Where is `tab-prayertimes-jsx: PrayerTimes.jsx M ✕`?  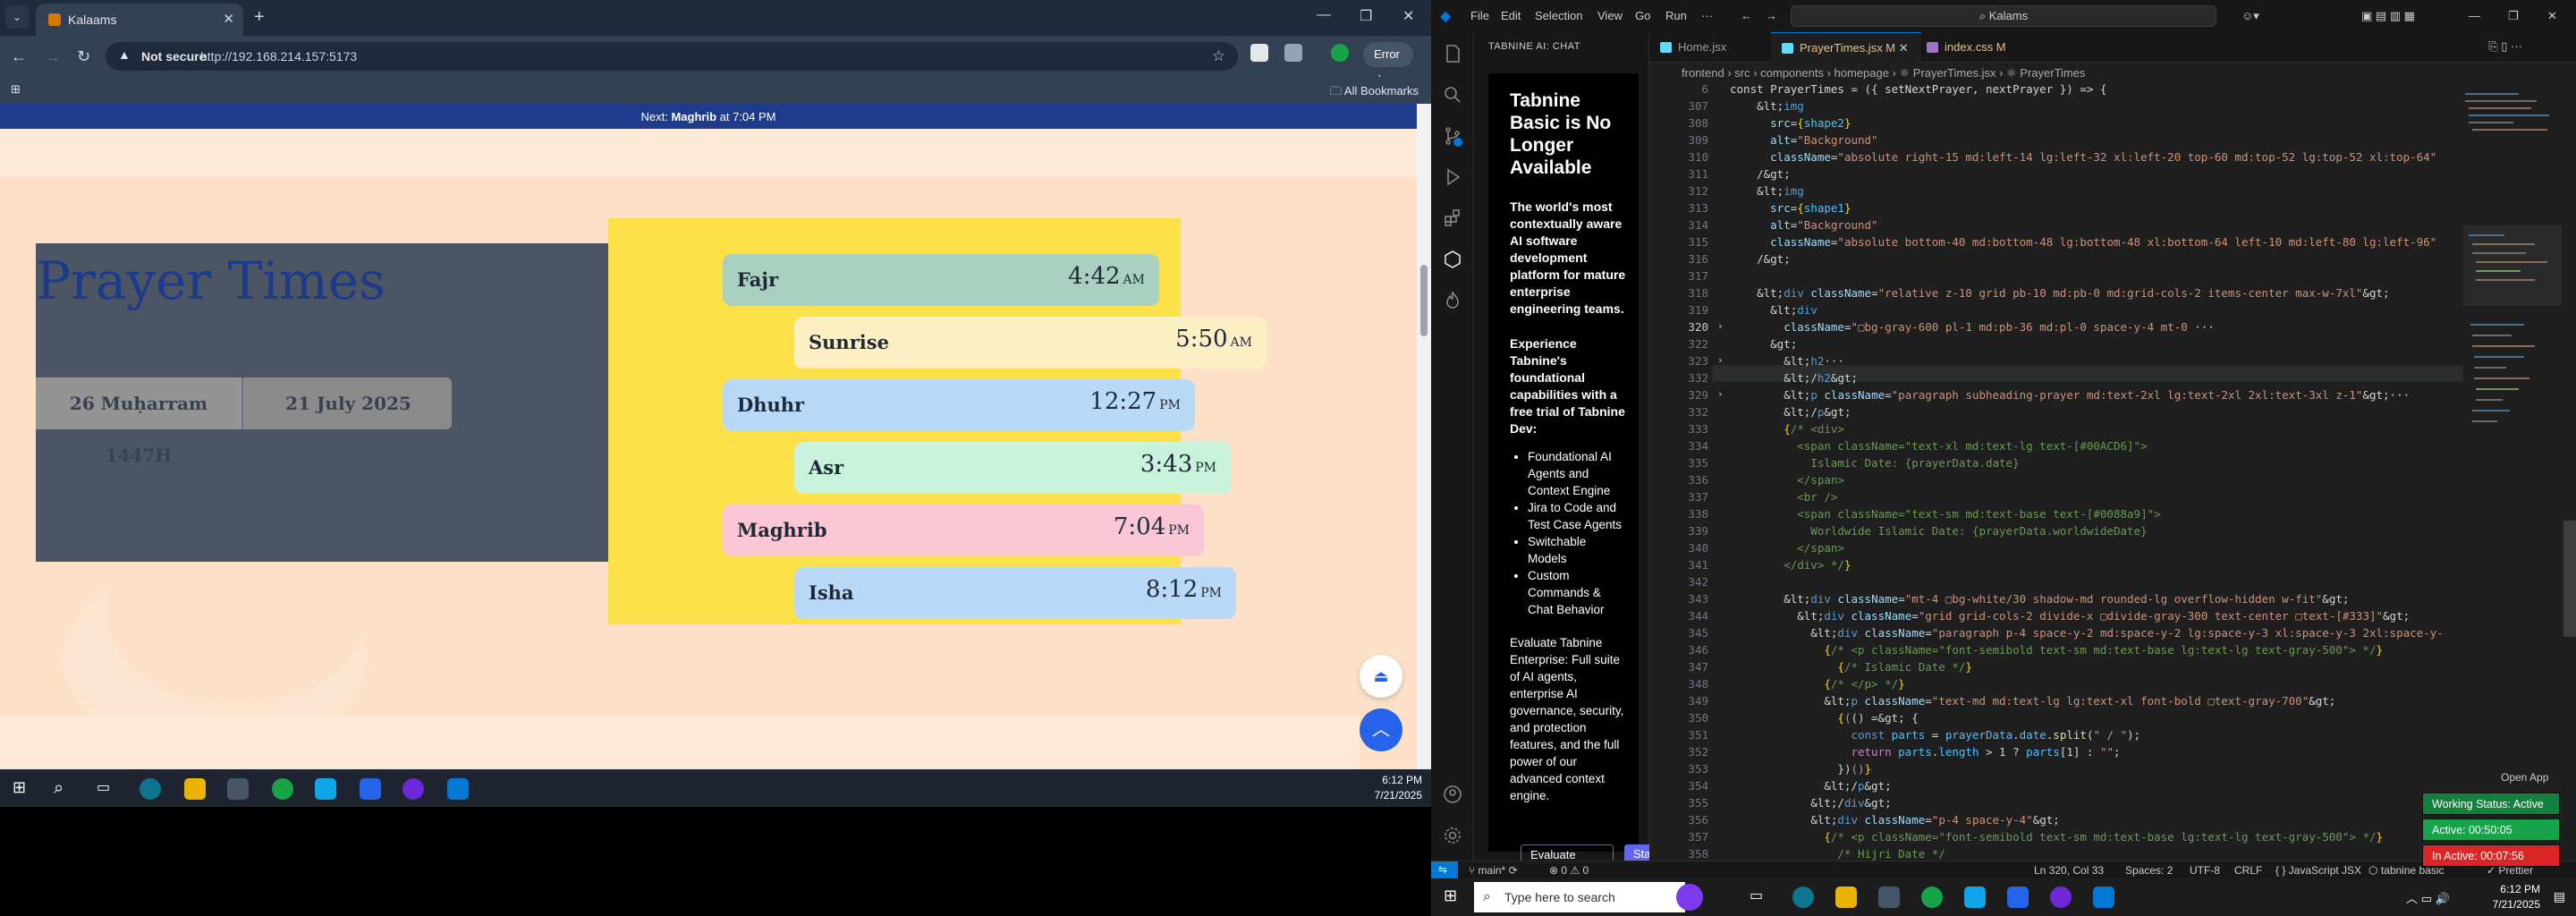 tab-prayertimes-jsx: PrayerTimes.jsx M ✕ is located at coordinates (1846, 47).